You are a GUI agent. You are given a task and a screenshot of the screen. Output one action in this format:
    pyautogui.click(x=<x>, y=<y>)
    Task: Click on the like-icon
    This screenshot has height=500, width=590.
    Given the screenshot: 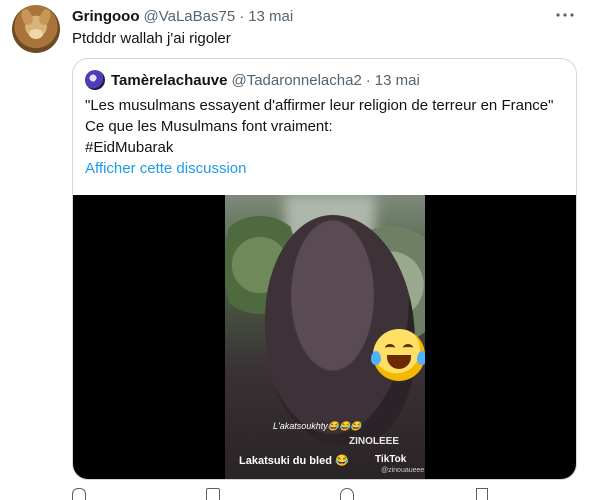 What is the action you would take?
    pyautogui.click(x=347, y=494)
    